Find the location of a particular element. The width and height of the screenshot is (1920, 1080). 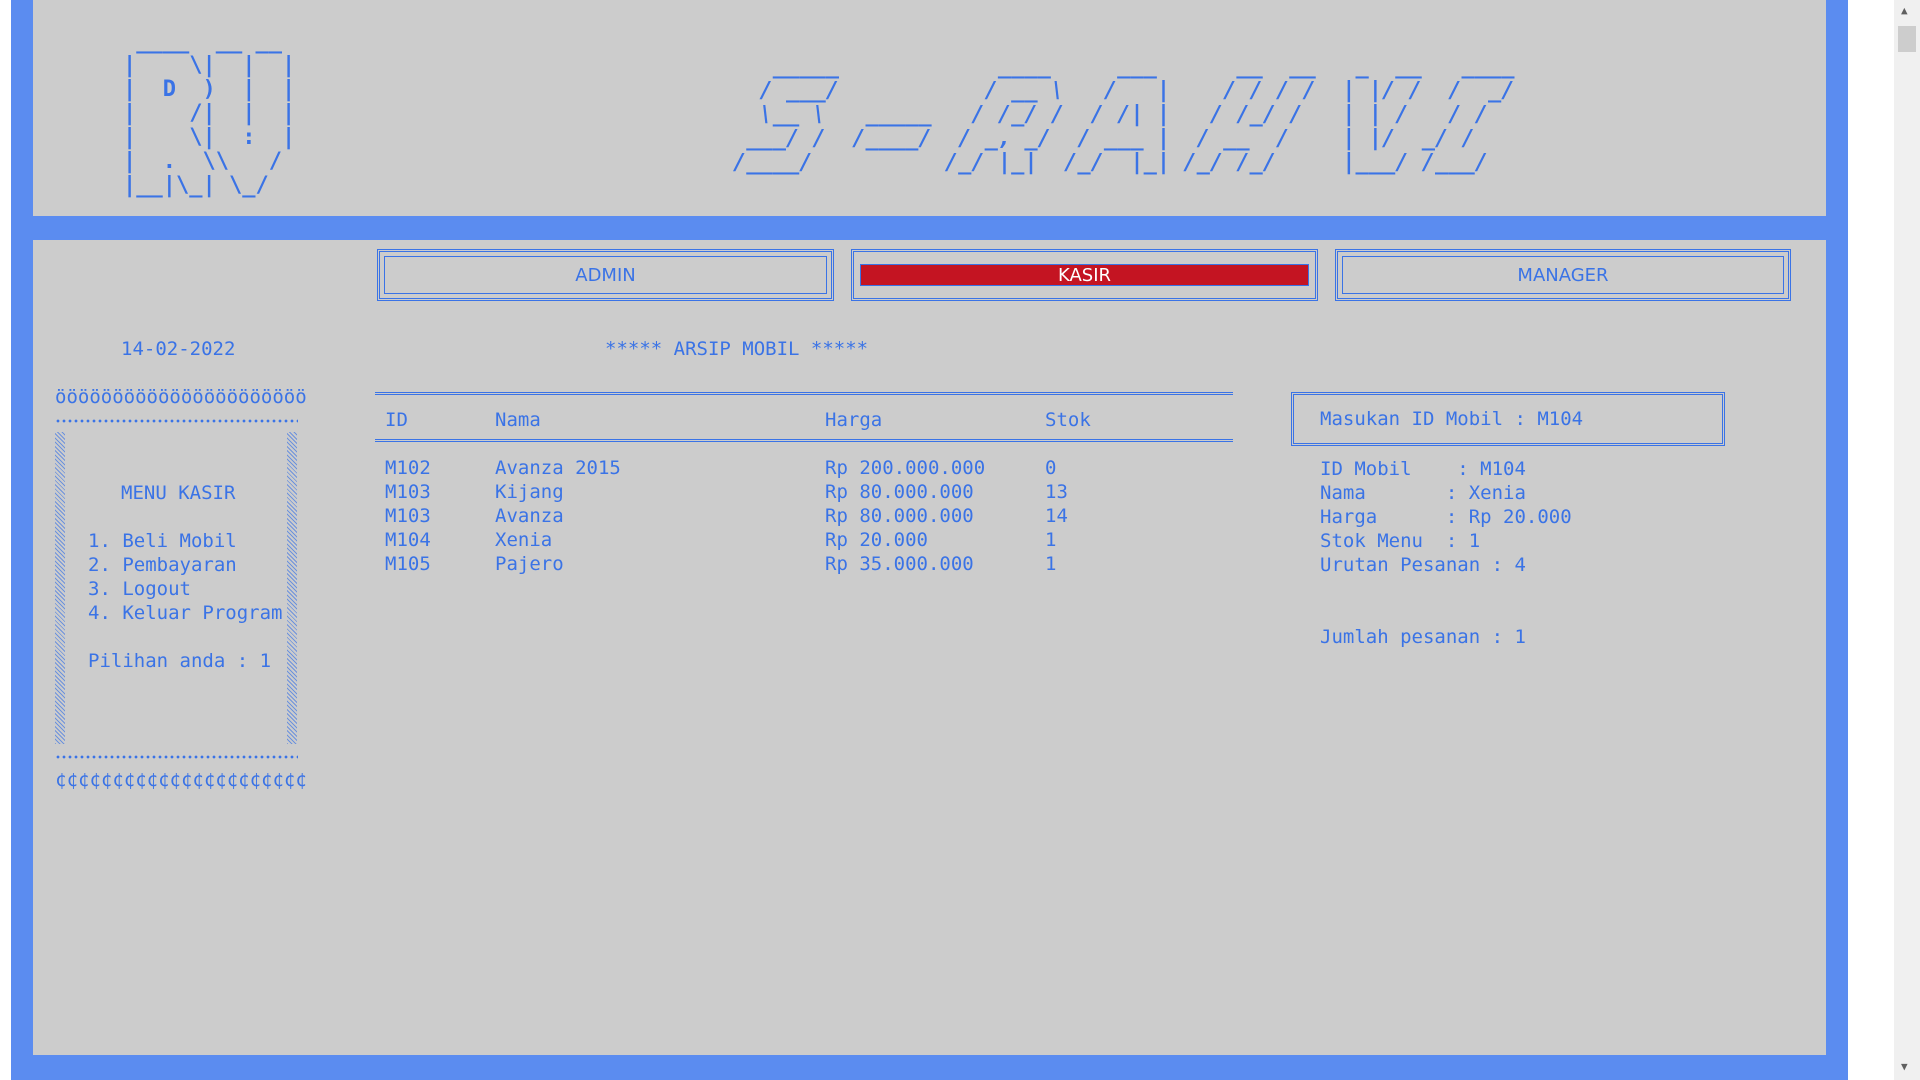

order-detail-id: ID Mobil : M104 is located at coordinates (1423, 469).